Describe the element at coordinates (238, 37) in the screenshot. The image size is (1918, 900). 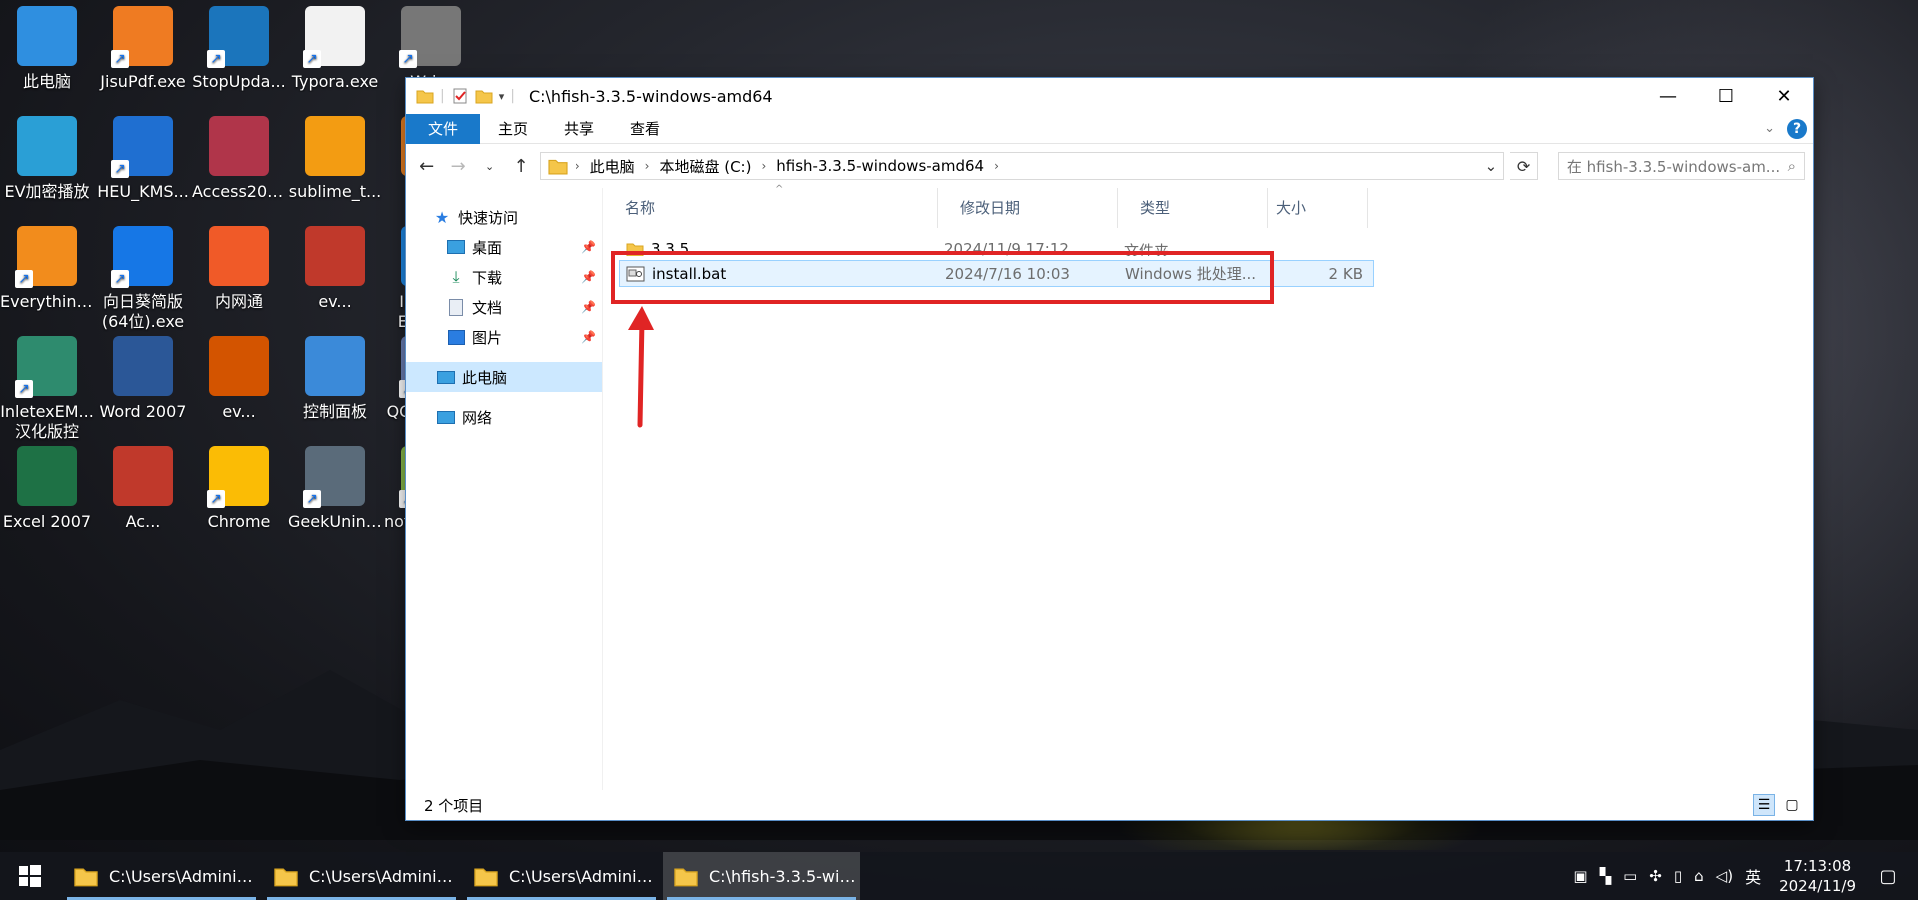
I see `stop-update-icon: ↗` at that location.